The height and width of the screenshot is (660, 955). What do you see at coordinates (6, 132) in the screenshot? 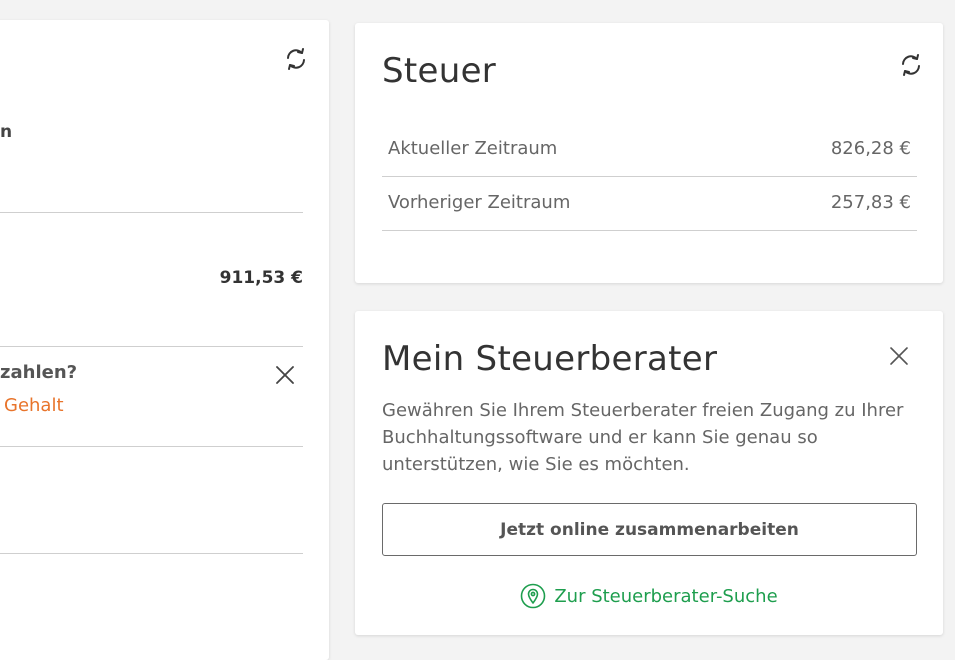
I see `left-card-heading-fragment: n` at bounding box center [6, 132].